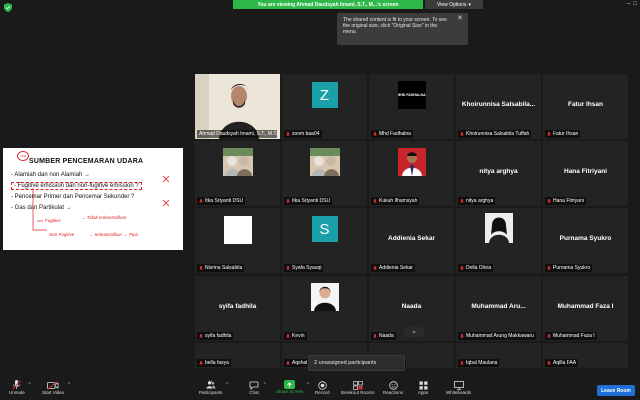 The height and width of the screenshot is (400, 640). I want to click on participant-name: Muhammad Arung Makkawaru, so click(500, 336).